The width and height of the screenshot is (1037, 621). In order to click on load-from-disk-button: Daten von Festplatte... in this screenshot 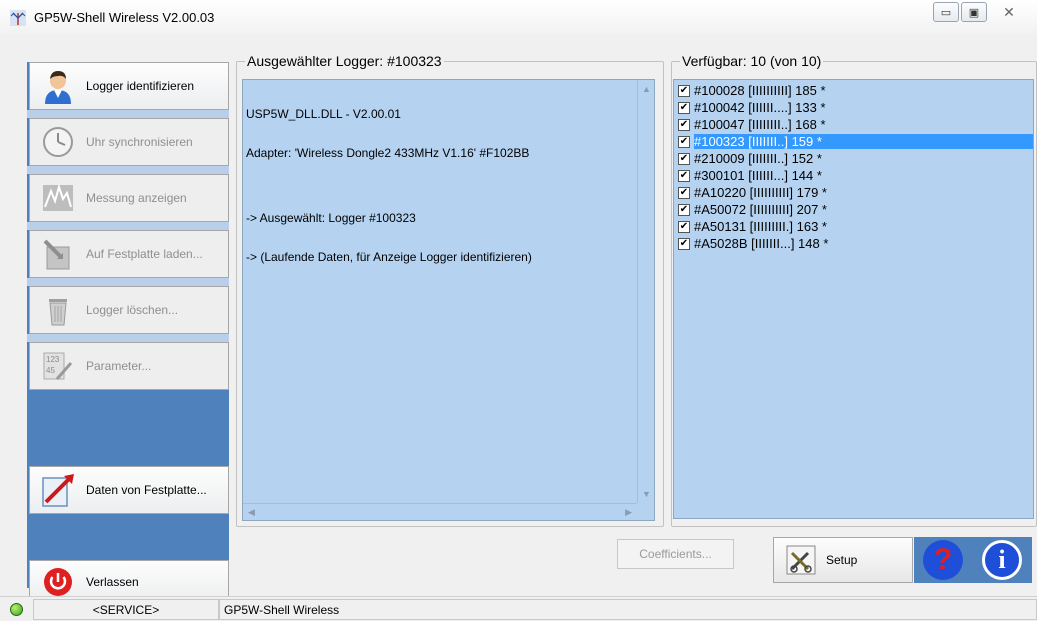, I will do `click(129, 490)`.